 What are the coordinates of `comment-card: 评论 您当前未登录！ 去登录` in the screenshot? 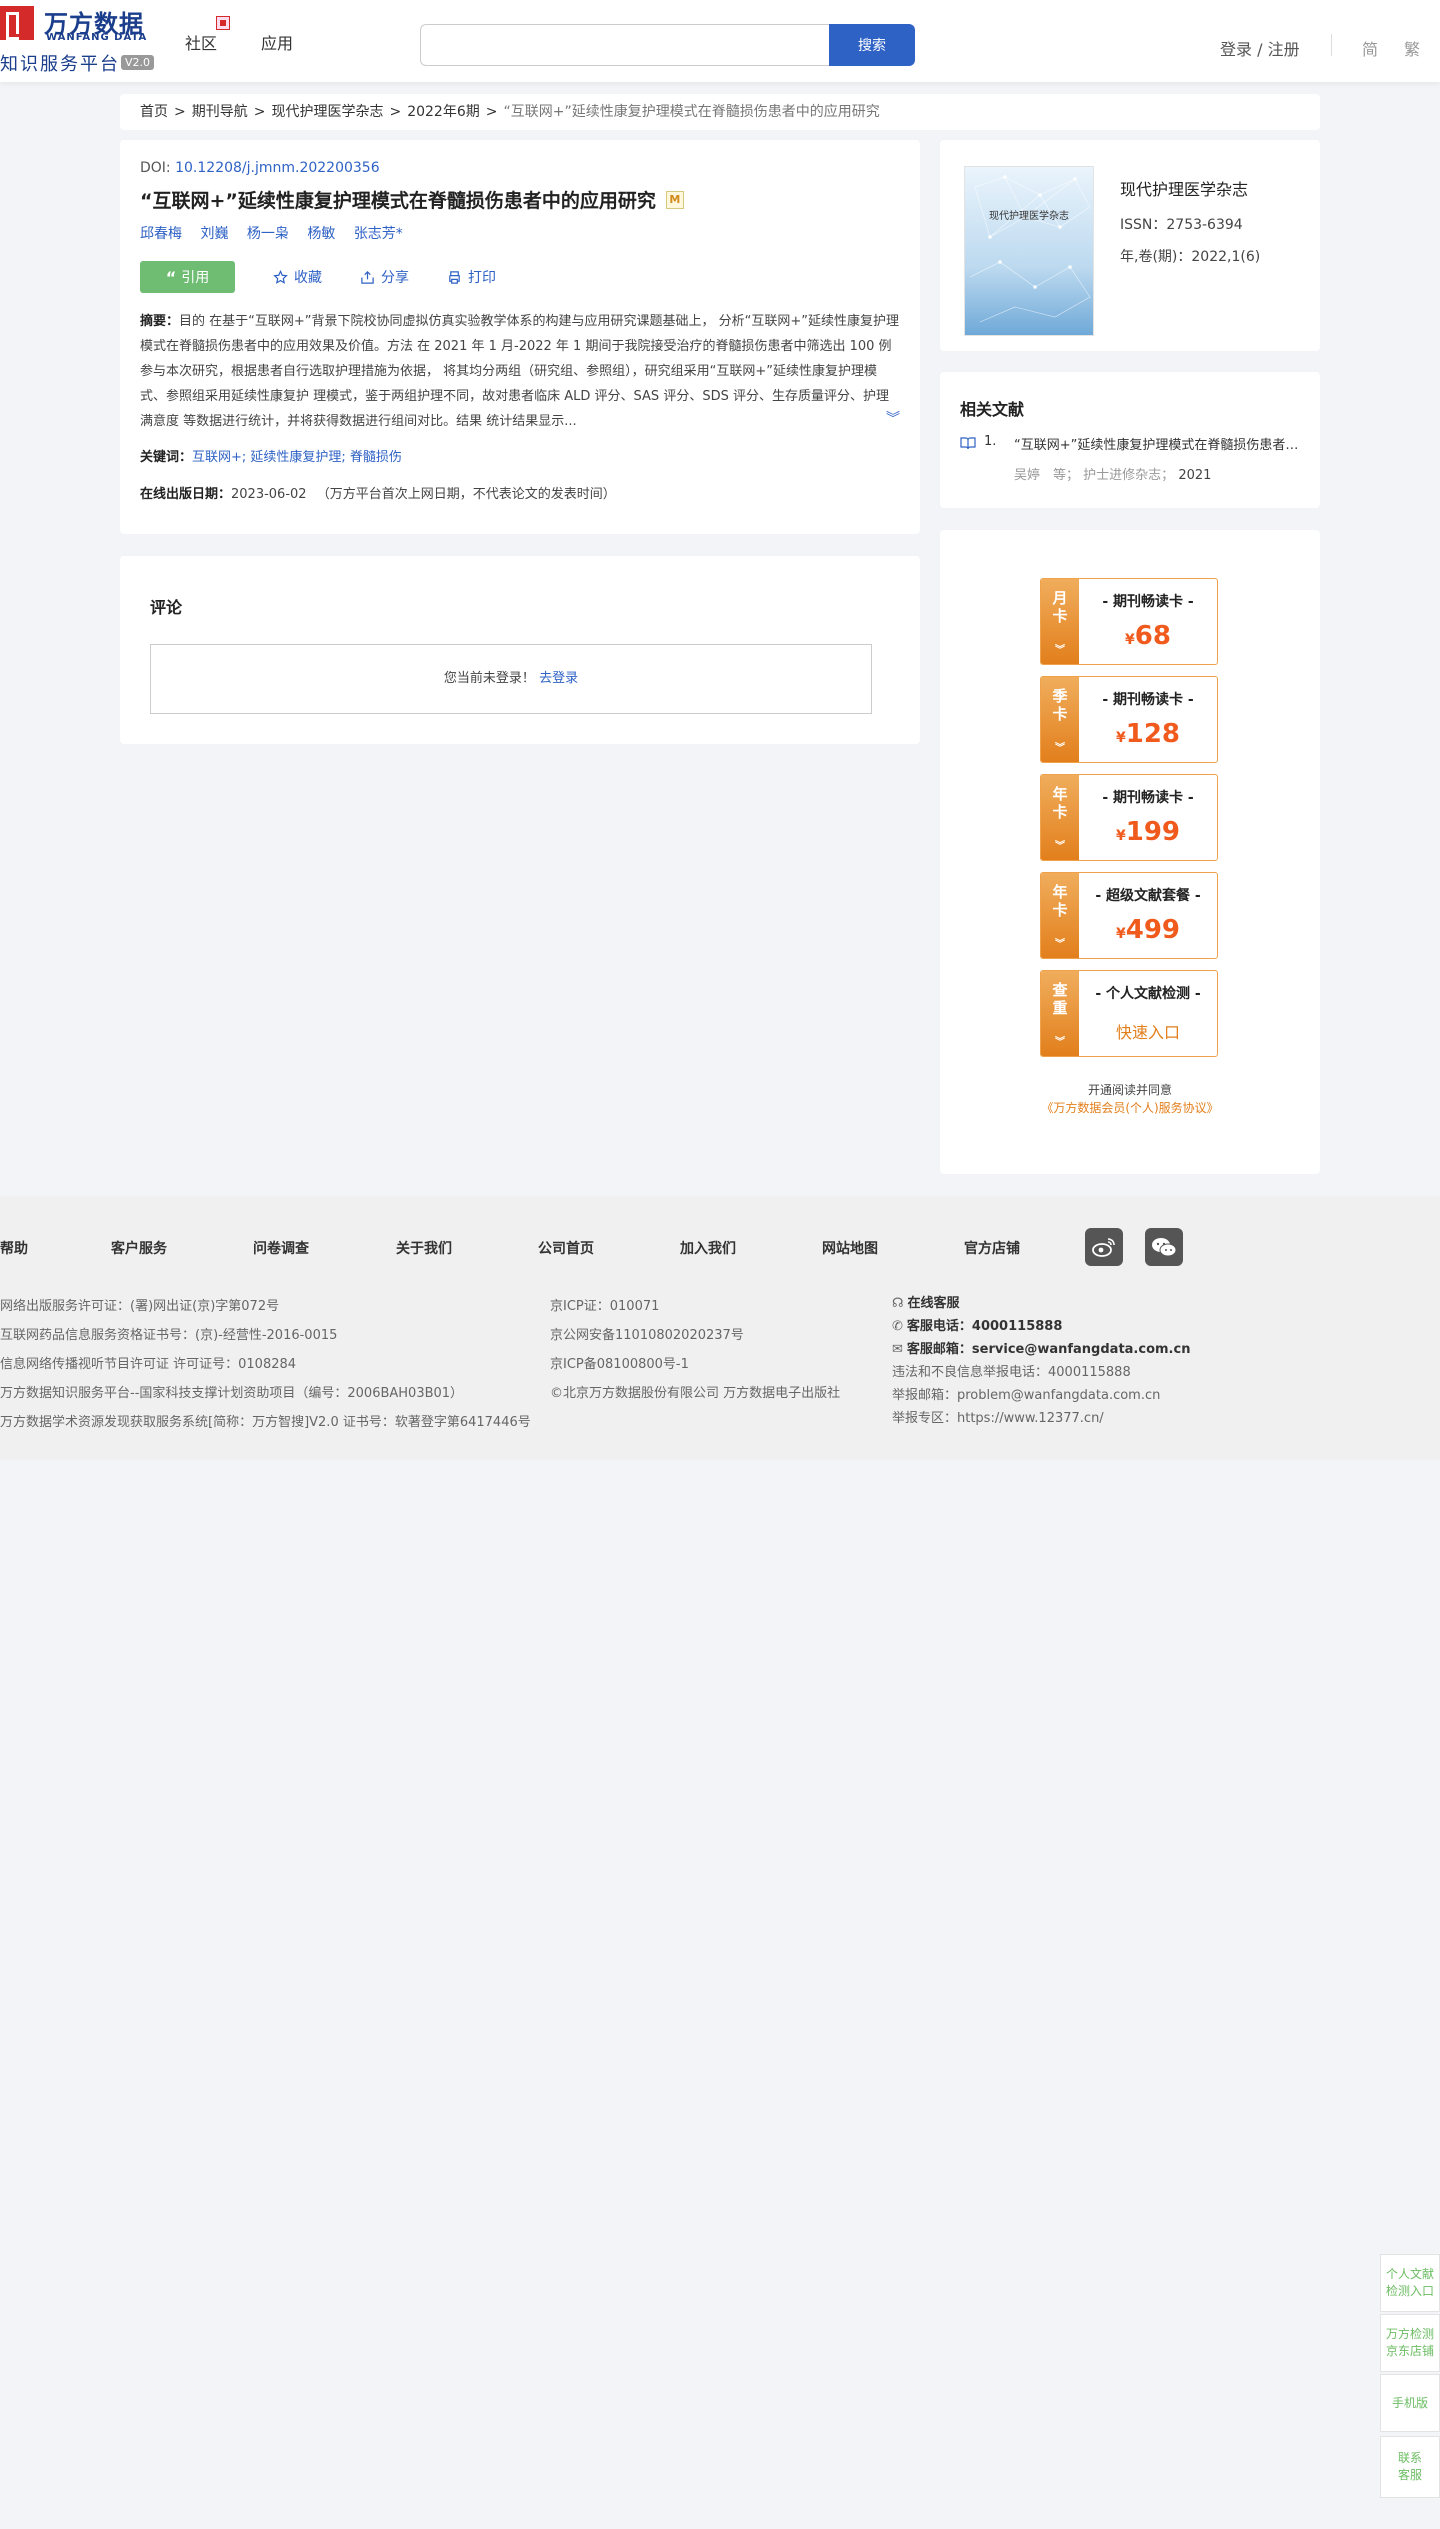 It's located at (520, 650).